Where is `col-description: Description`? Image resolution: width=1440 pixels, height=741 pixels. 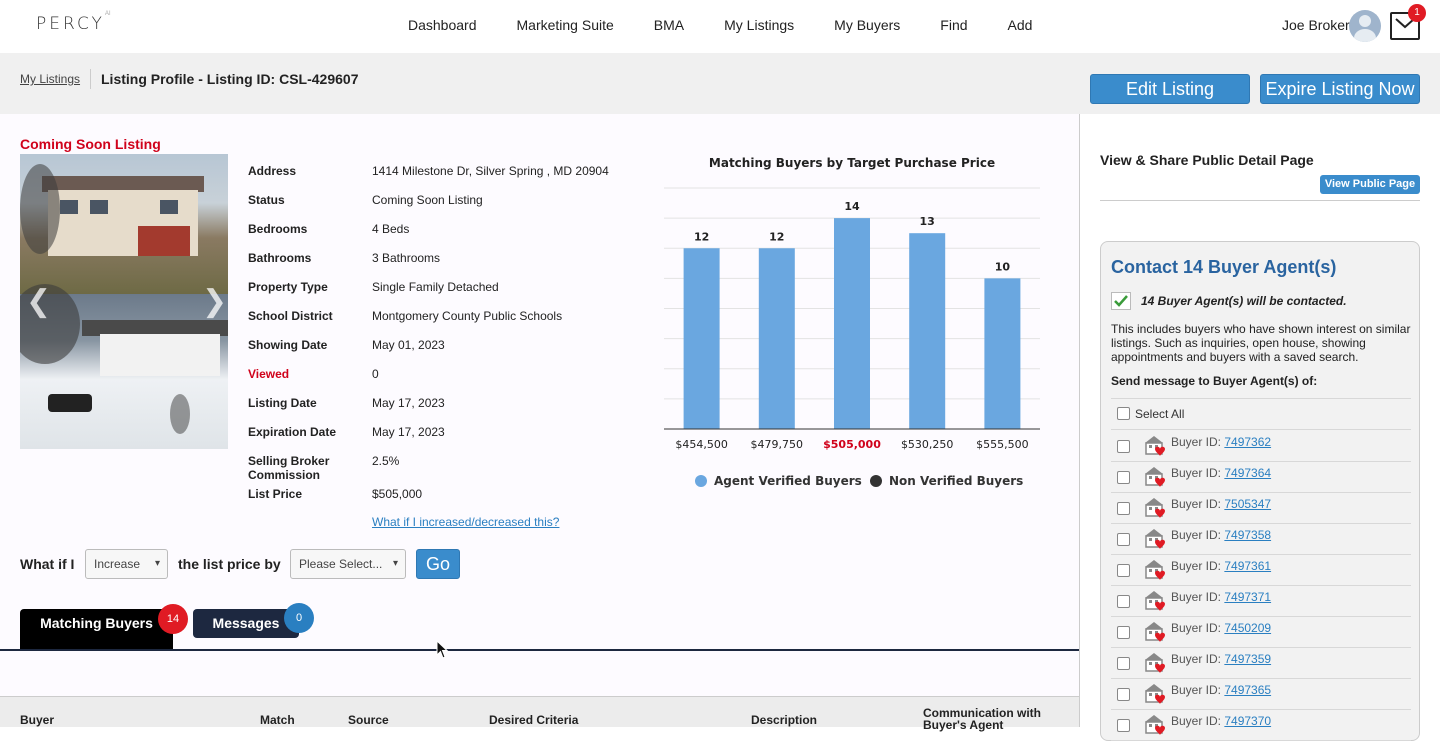
col-description: Description is located at coordinates (784, 720).